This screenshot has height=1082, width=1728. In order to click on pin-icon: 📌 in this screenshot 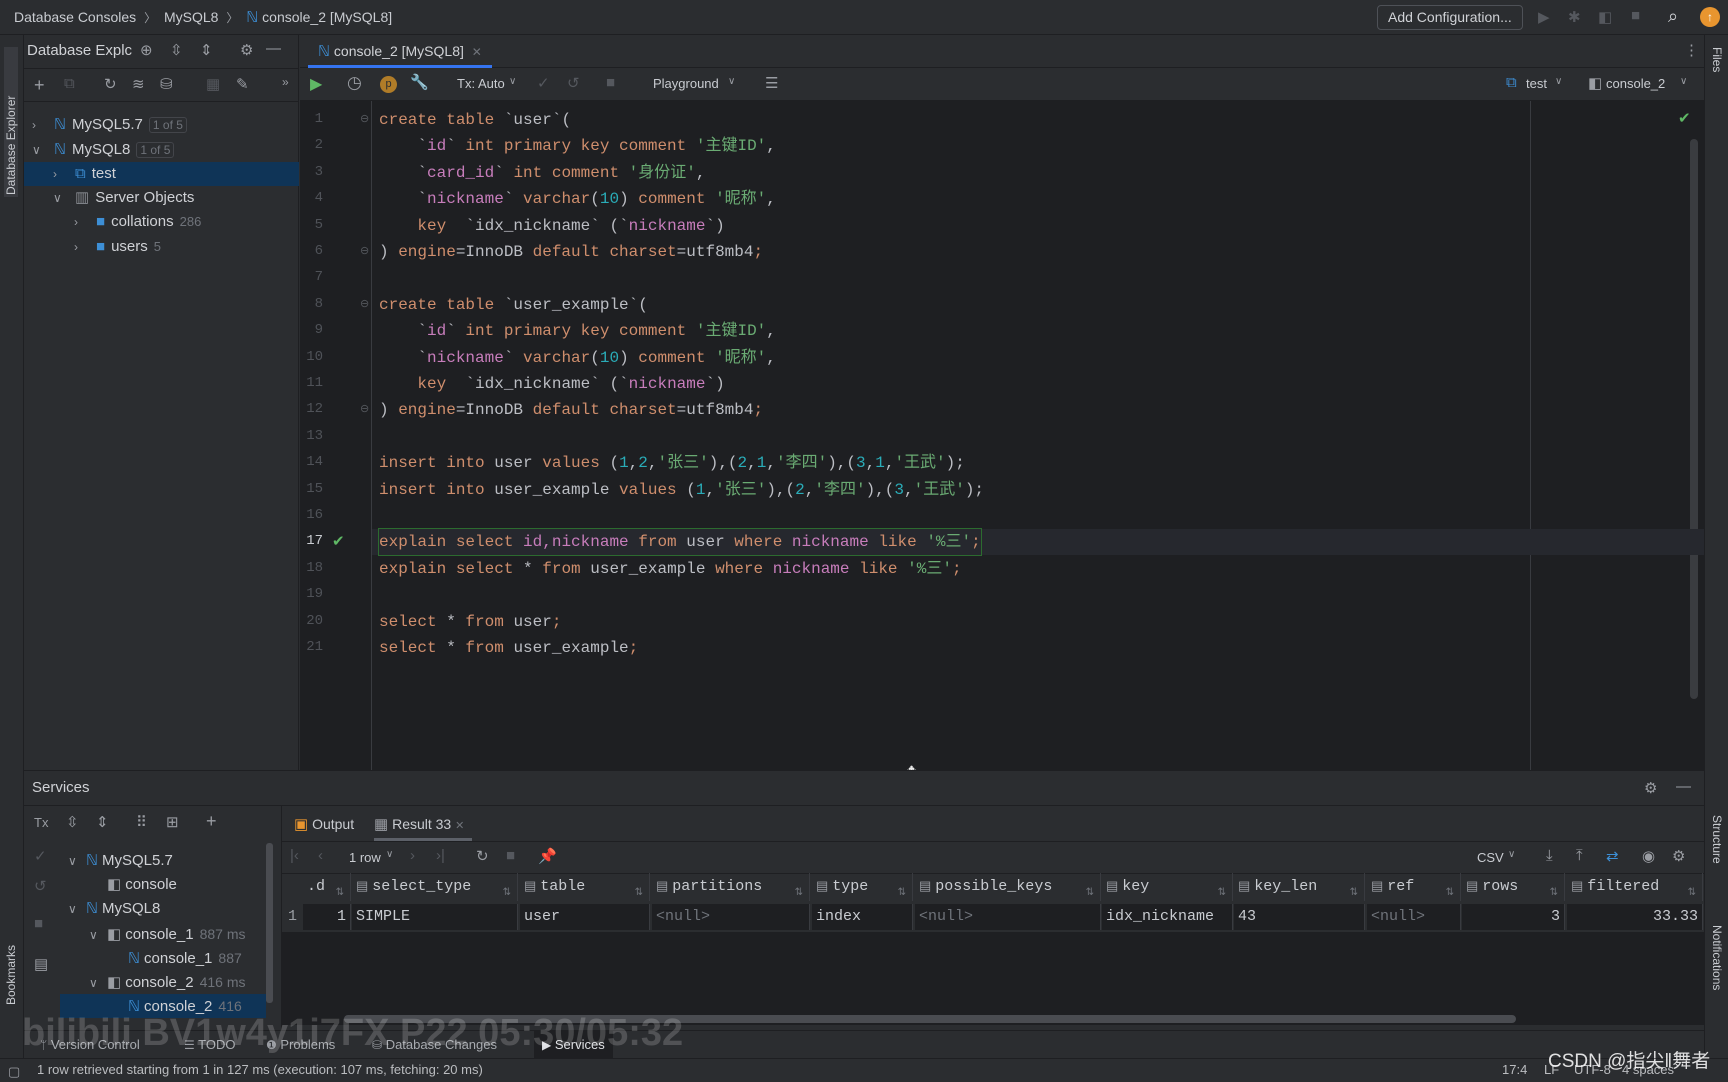, I will do `click(547, 856)`.